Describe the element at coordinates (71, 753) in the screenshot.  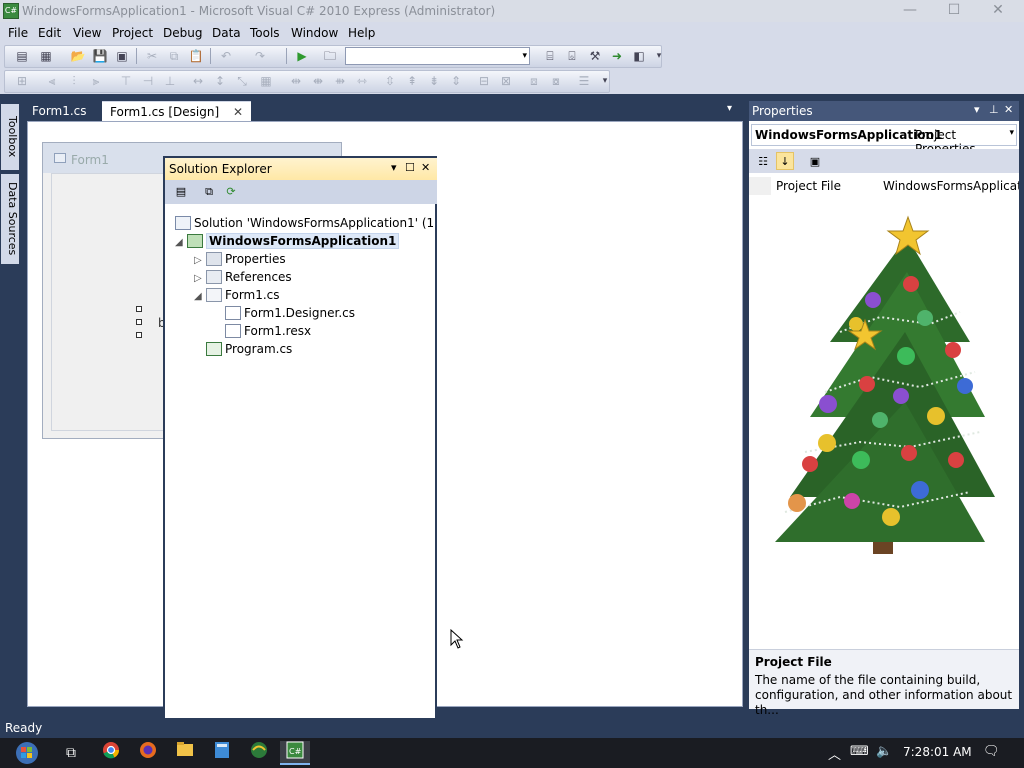
I see `task-view-icon: ⧉` at that location.